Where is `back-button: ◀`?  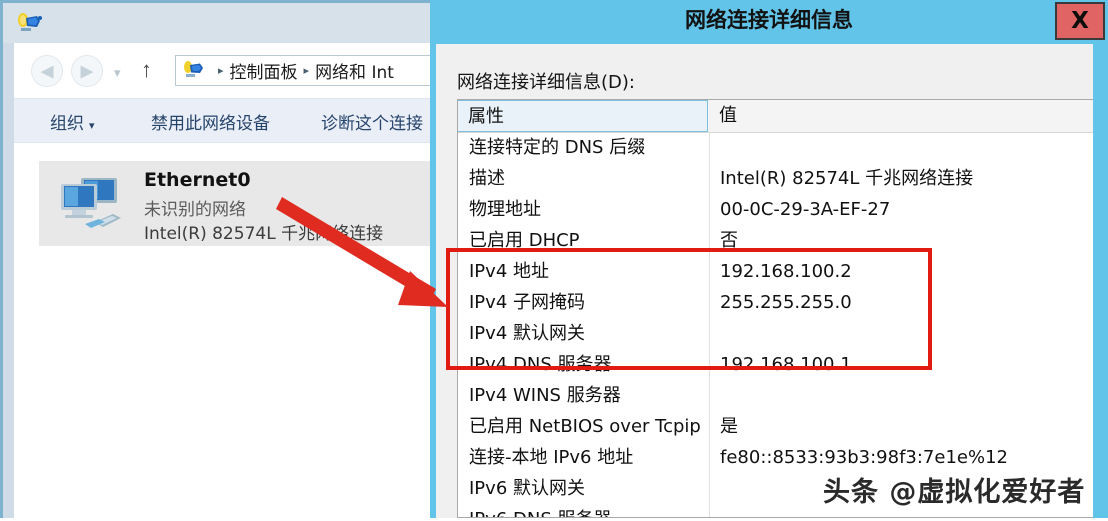
back-button: ◀ is located at coordinates (47, 71).